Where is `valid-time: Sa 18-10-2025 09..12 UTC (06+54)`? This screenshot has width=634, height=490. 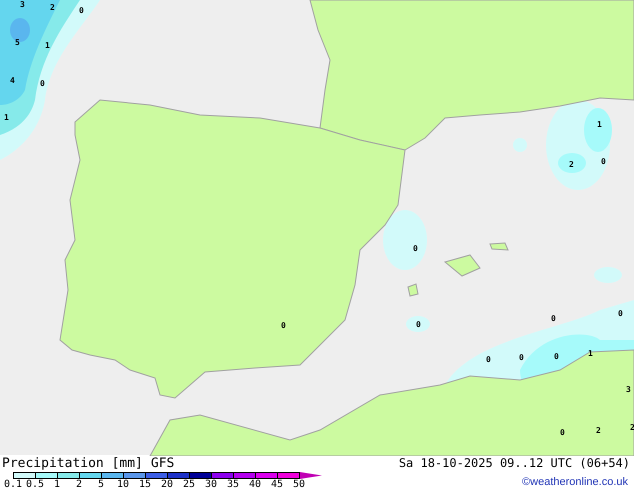 valid-time: Sa 18-10-2025 09..12 UTC (06+54) is located at coordinates (514, 463).